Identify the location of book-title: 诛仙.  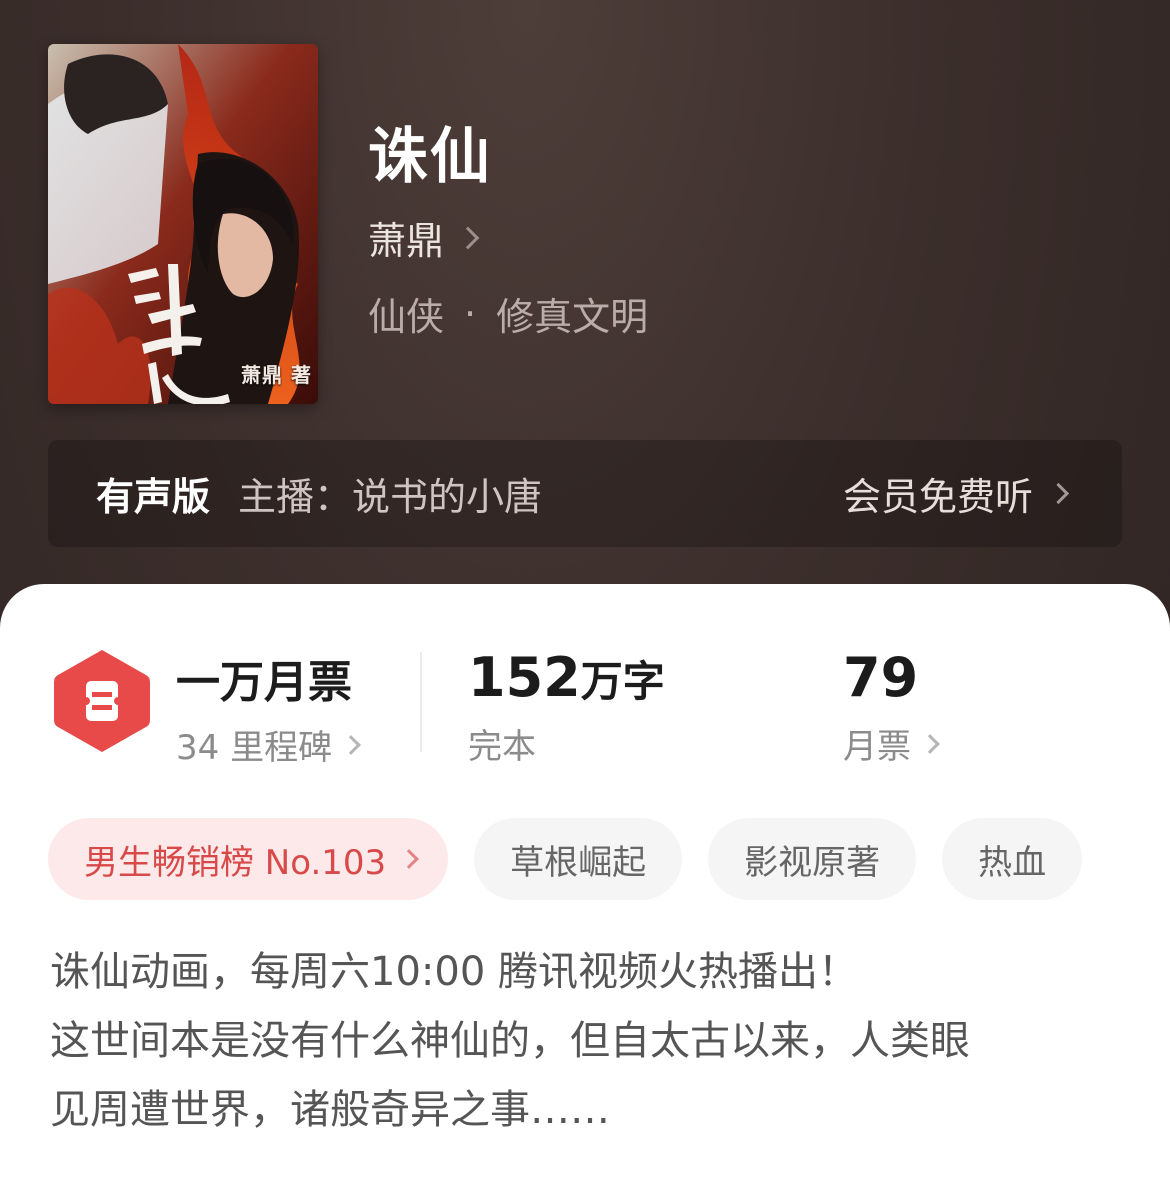
(430, 157).